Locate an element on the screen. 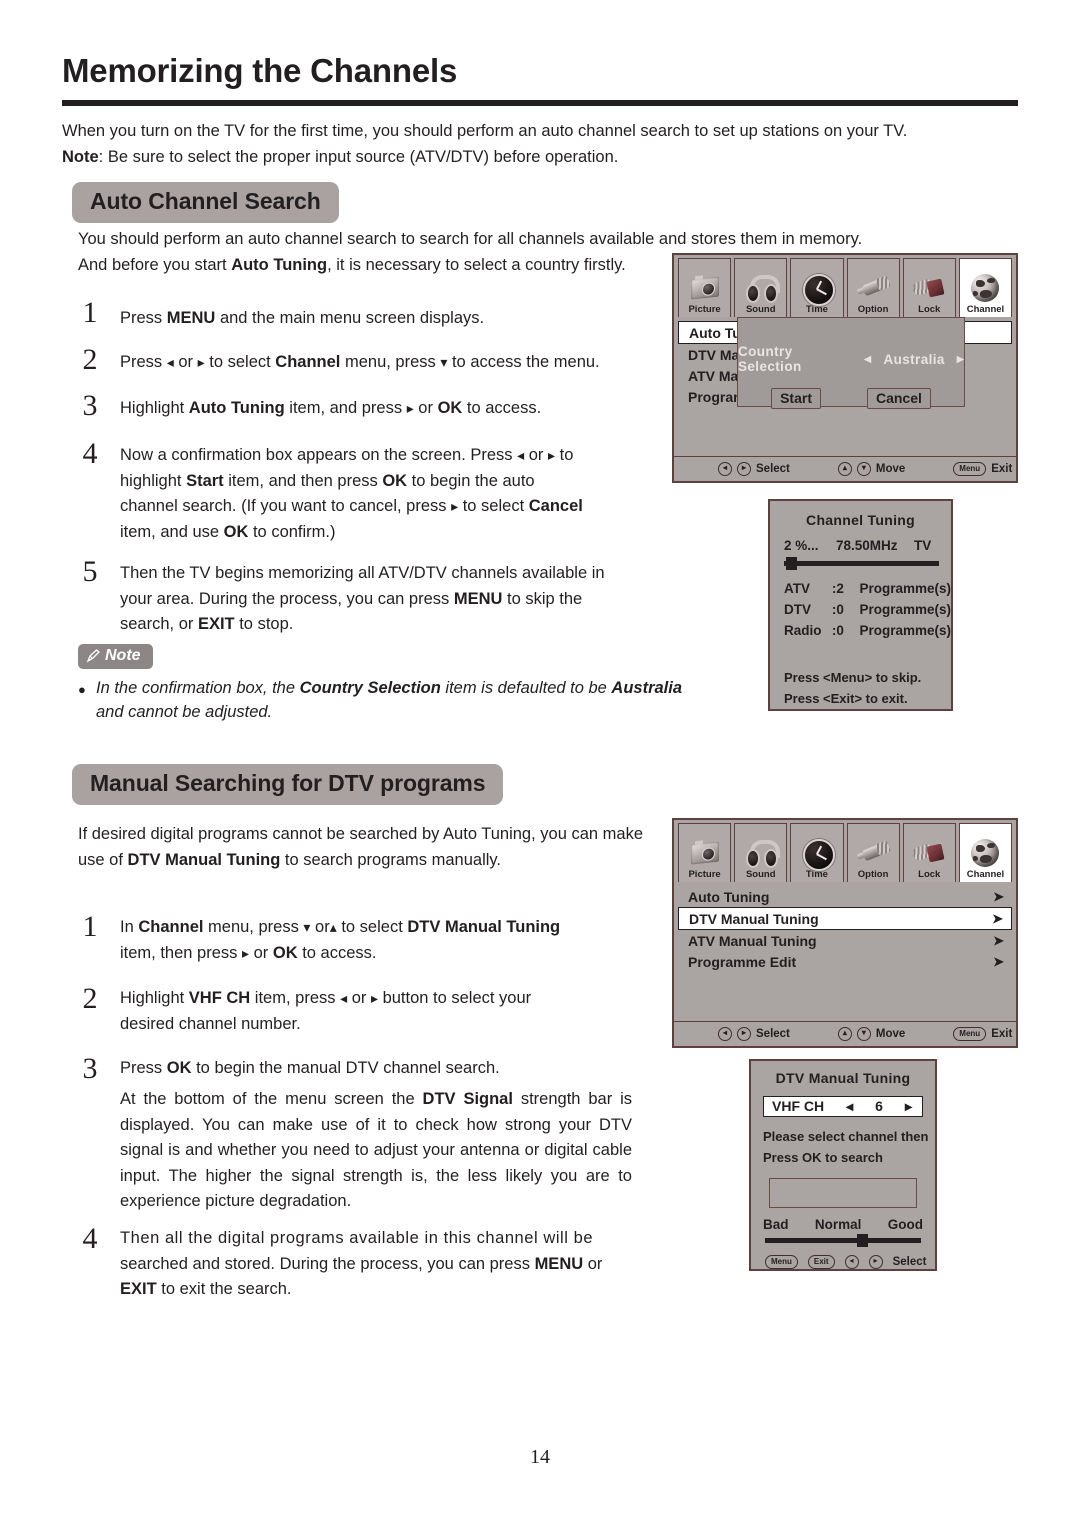 Image resolution: width=1080 pixels, height=1527 pixels. vhf-ch-field: VHF CH ◂ 6 ▸ is located at coordinates (843, 1106).